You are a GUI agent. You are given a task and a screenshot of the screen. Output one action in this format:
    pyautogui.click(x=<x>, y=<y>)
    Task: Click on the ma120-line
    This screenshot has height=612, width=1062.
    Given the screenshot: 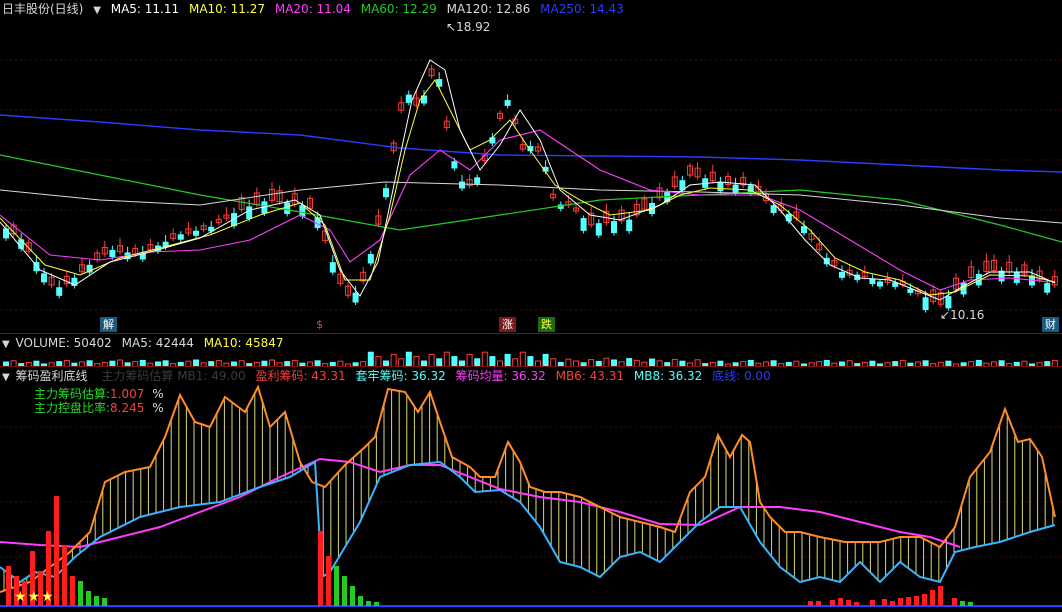 What is the action you would take?
    pyautogui.click(x=531, y=202)
    